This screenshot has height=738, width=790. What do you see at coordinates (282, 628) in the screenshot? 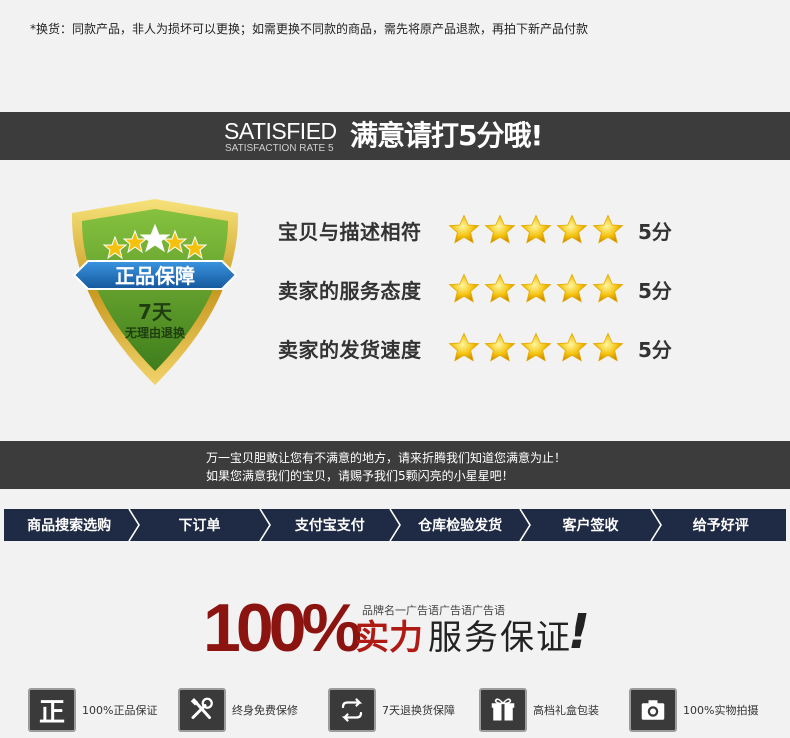
I see `percent-100: 100%` at bounding box center [282, 628].